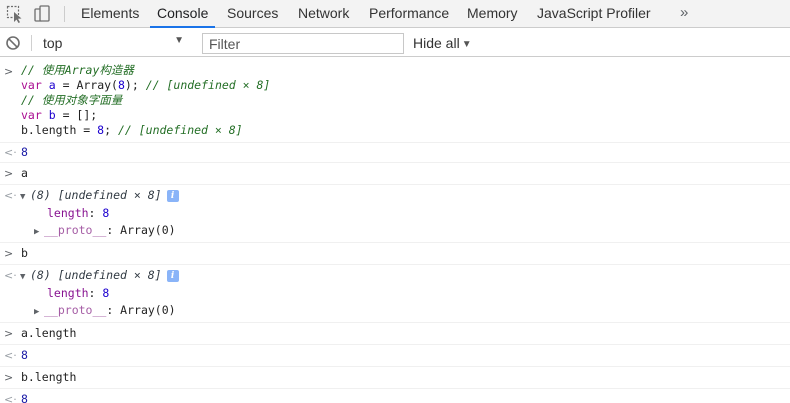 This screenshot has height=403, width=790. I want to click on tabbar-divider, so click(64, 14).